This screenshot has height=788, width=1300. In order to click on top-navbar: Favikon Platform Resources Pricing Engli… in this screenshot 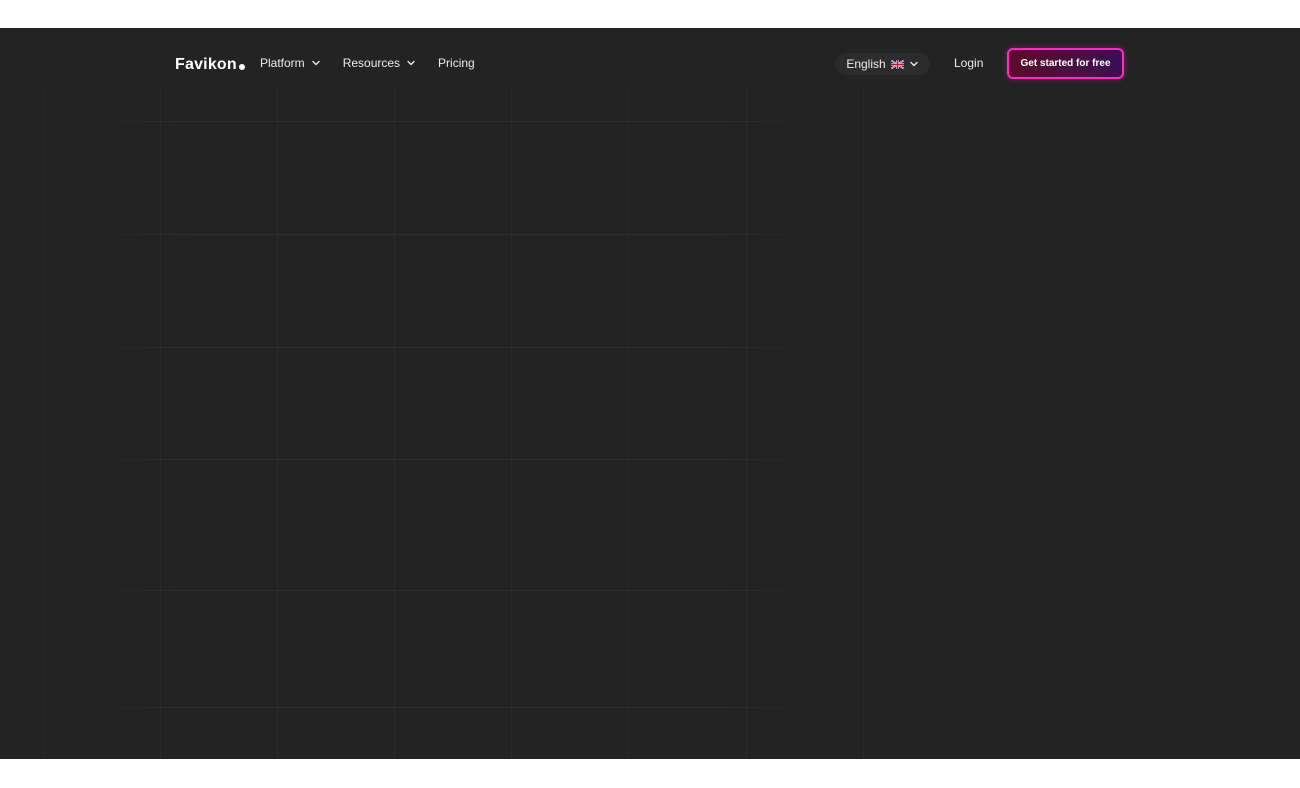, I will do `click(650, 63)`.